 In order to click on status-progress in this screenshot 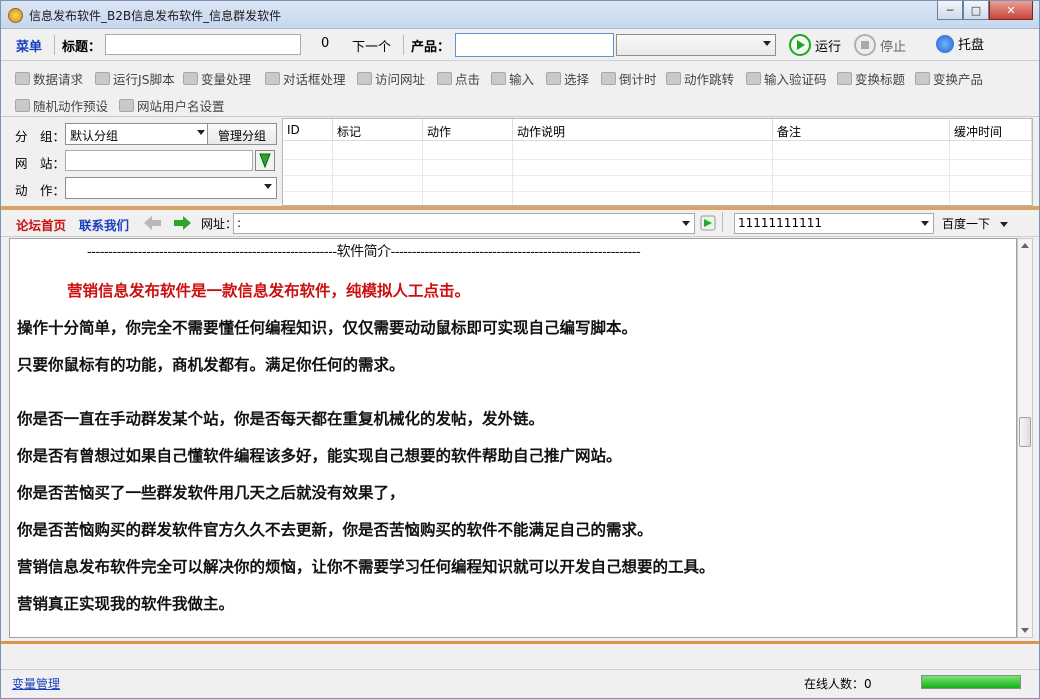, I will do `click(971, 682)`.